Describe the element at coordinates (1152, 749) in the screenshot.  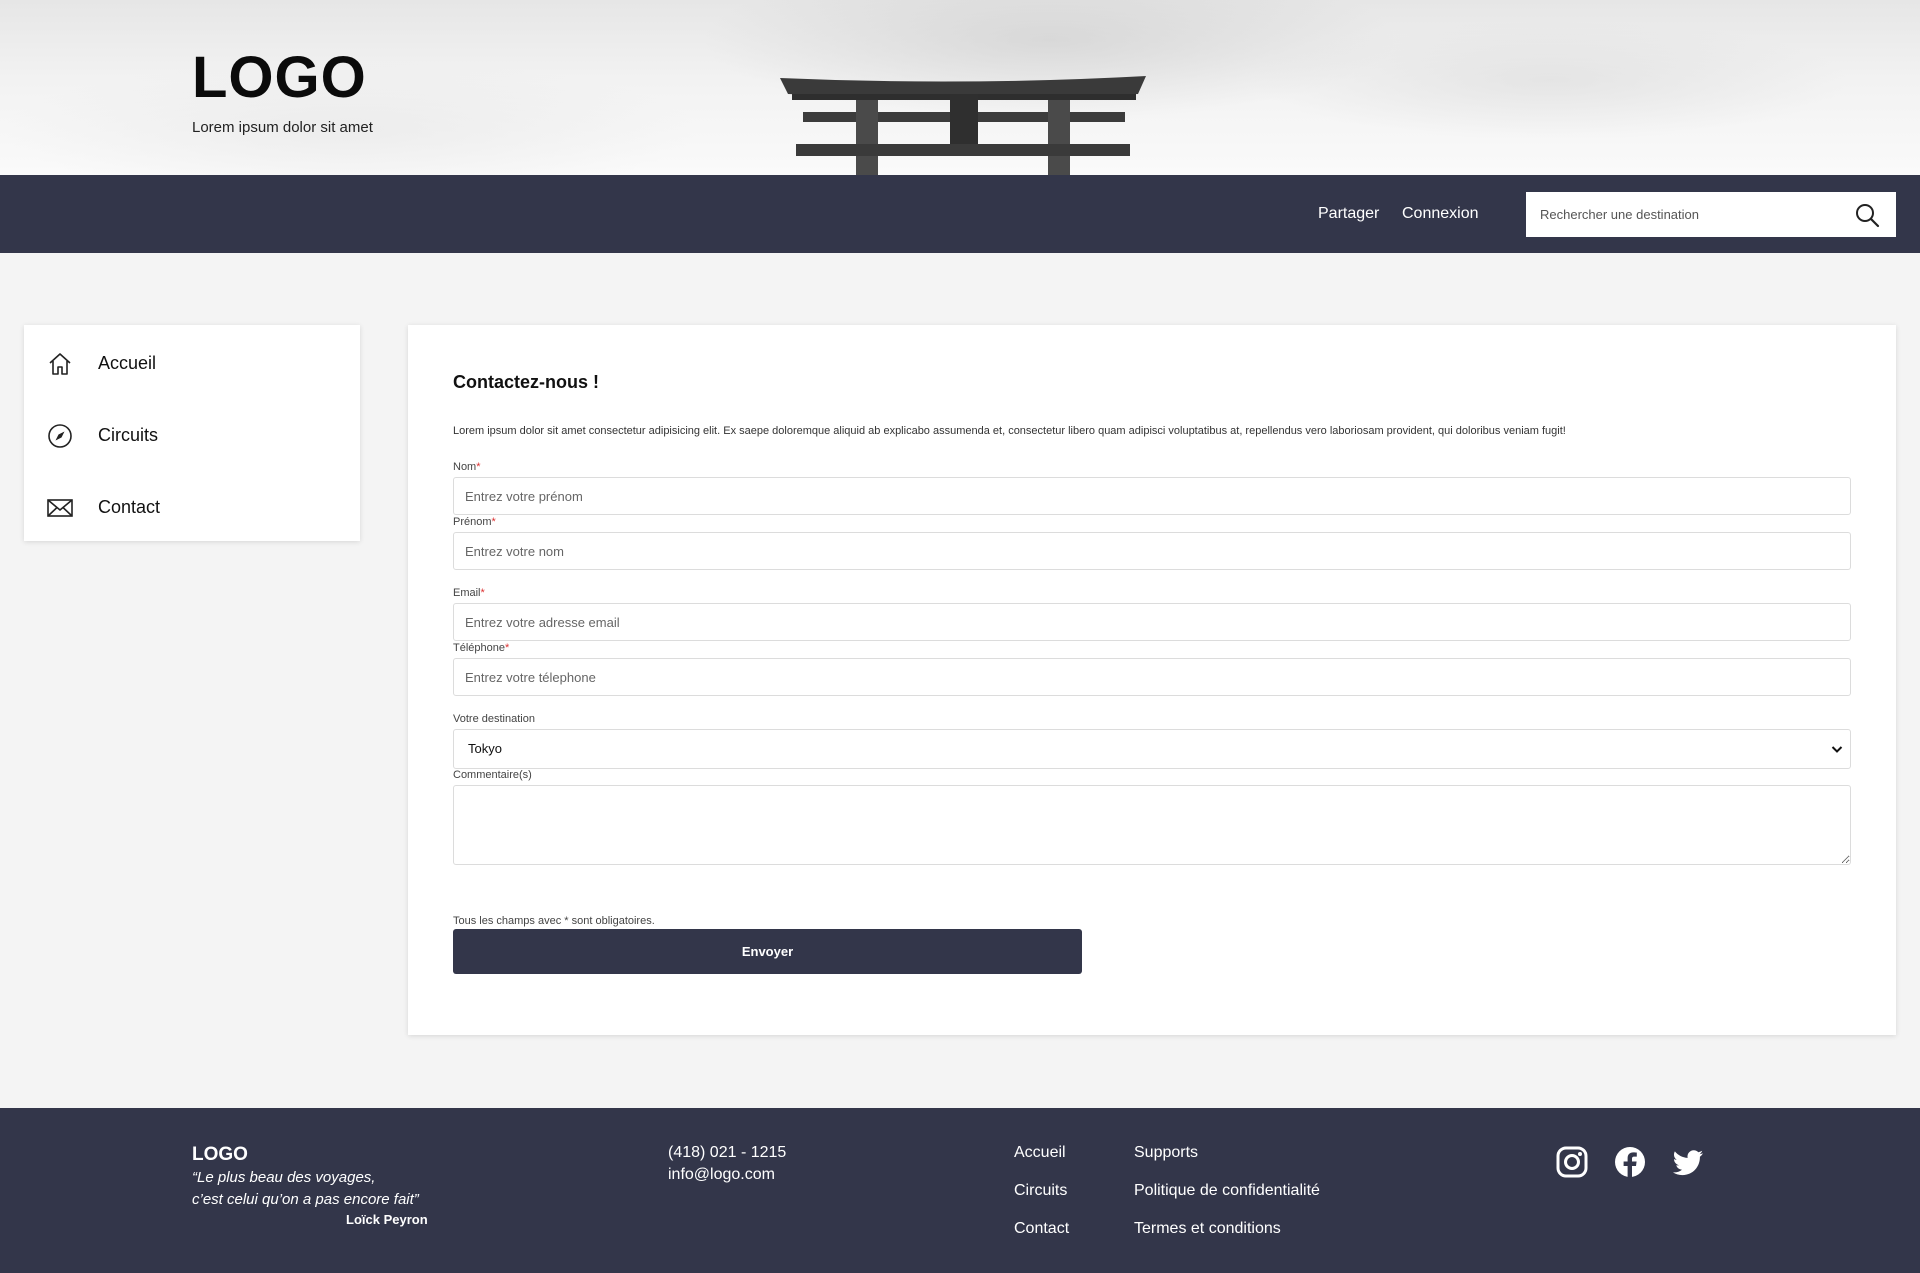
I see `destination-select: Tokyo` at that location.